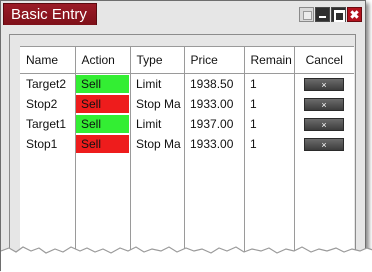 This screenshot has width=372, height=272. Describe the element at coordinates (268, 60) in the screenshot. I see `column-header-remain: Remain` at that location.